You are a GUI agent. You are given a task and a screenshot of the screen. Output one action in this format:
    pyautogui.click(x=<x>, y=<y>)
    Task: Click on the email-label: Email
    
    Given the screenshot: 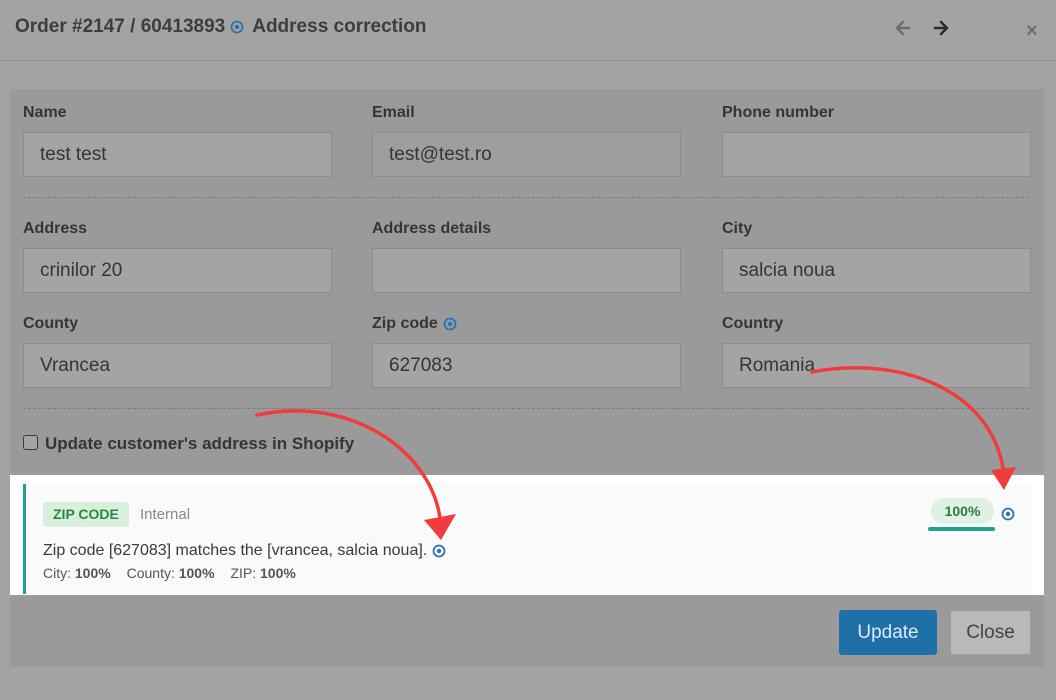 What is the action you would take?
    pyautogui.click(x=393, y=112)
    